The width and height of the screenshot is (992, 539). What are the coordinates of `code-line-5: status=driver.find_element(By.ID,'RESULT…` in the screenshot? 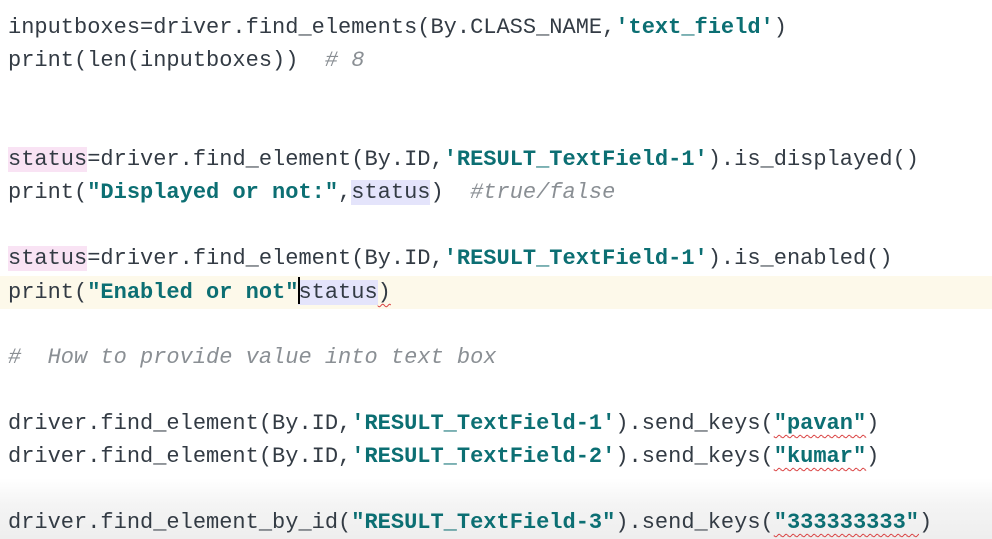 It's located at (450, 258).